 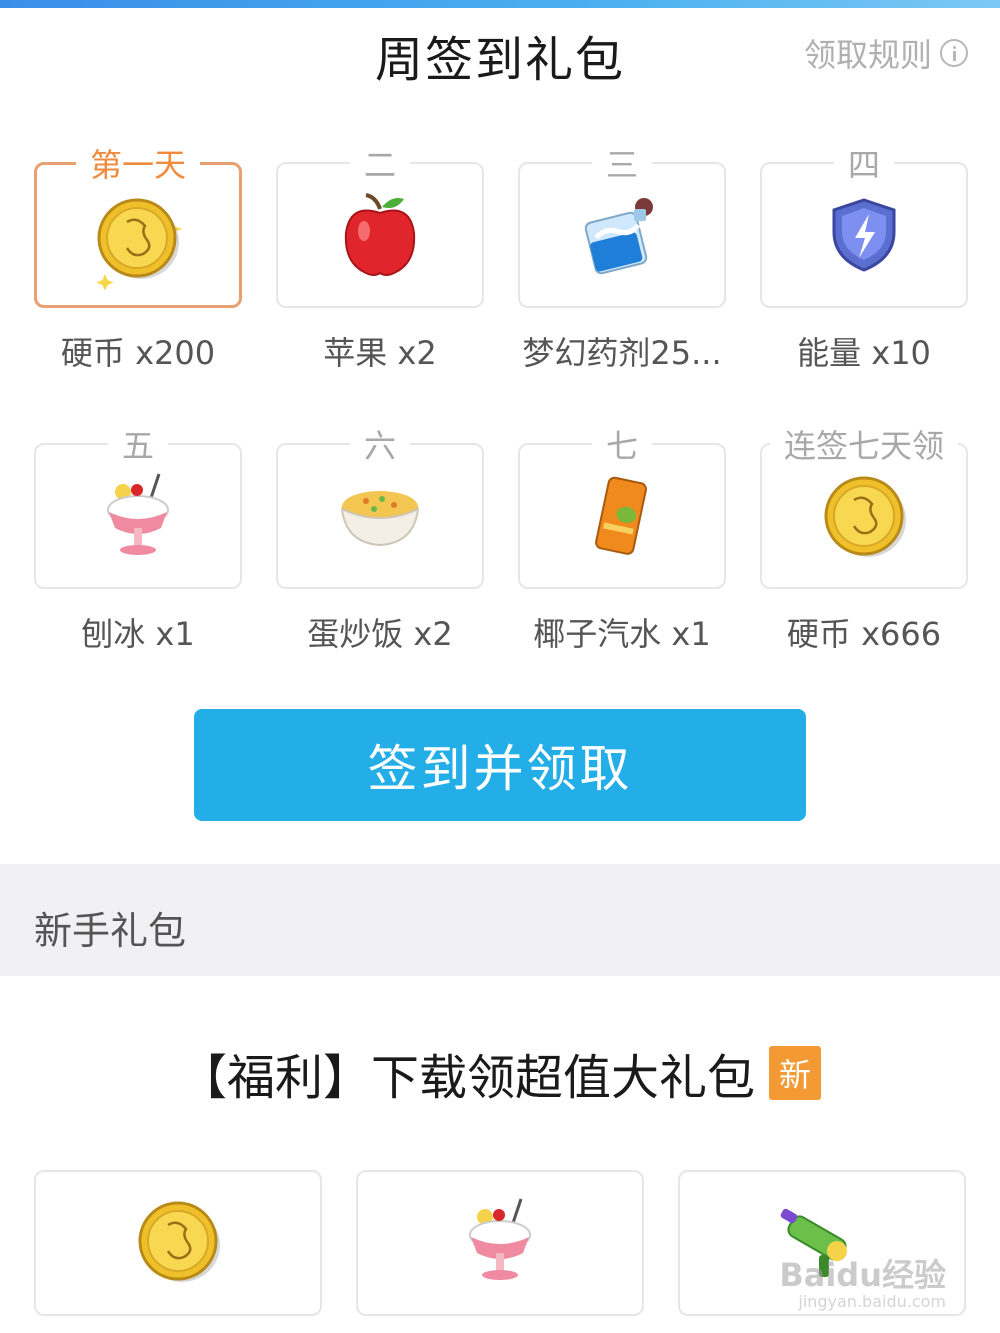 I want to click on day-cell-6: 六 蛋炒饭 x2, so click(x=363, y=542).